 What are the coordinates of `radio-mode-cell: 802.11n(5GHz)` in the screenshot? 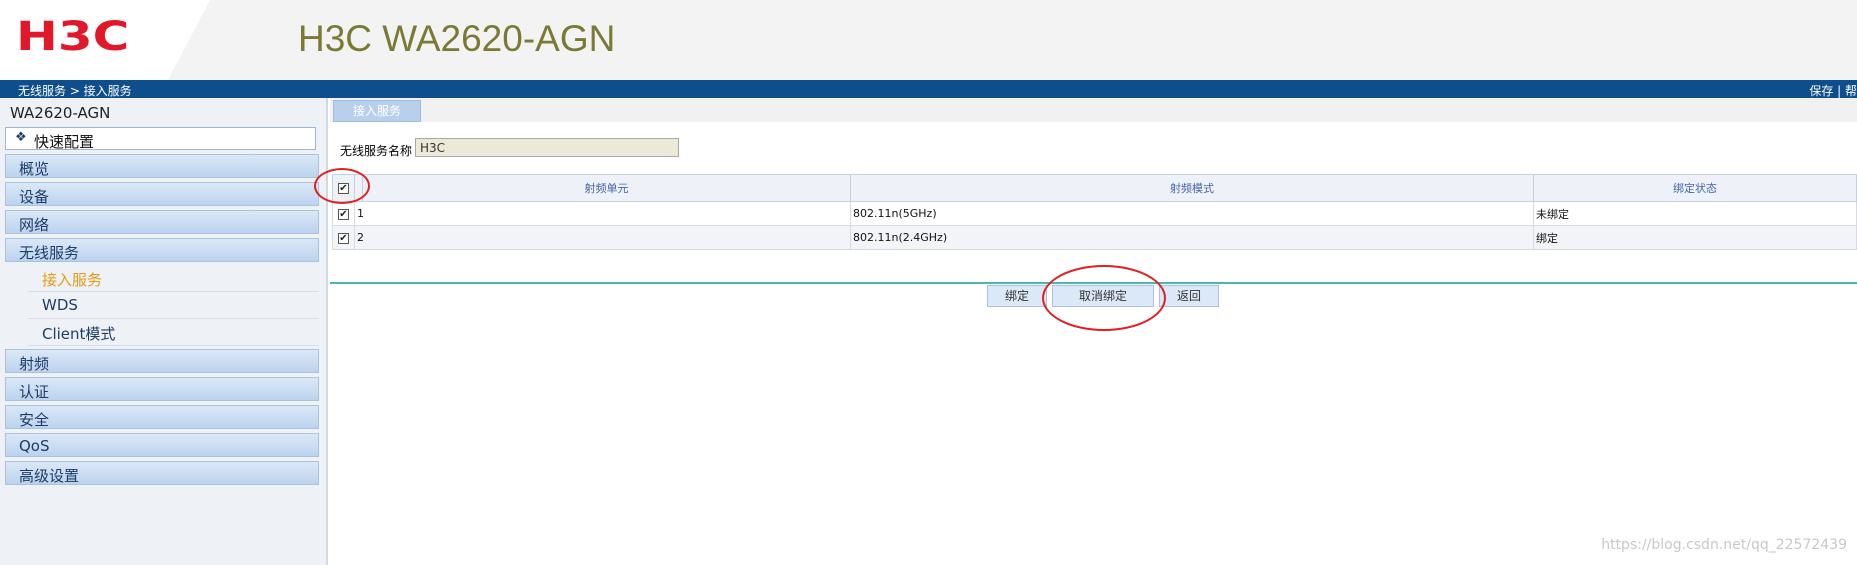 It's located at (1192, 213).